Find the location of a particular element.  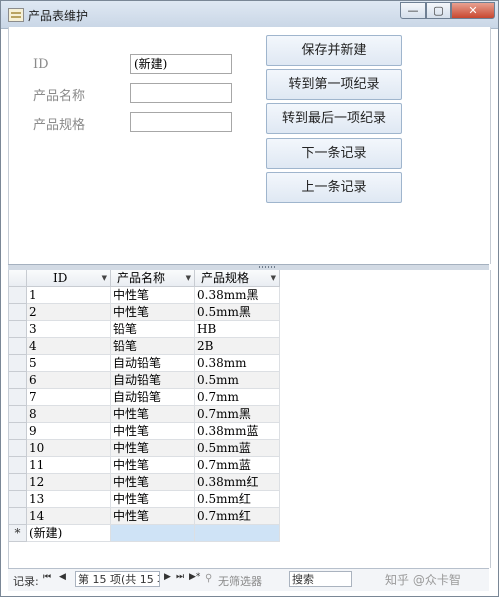

table-cell: 0.38mm黑 is located at coordinates (237, 295).